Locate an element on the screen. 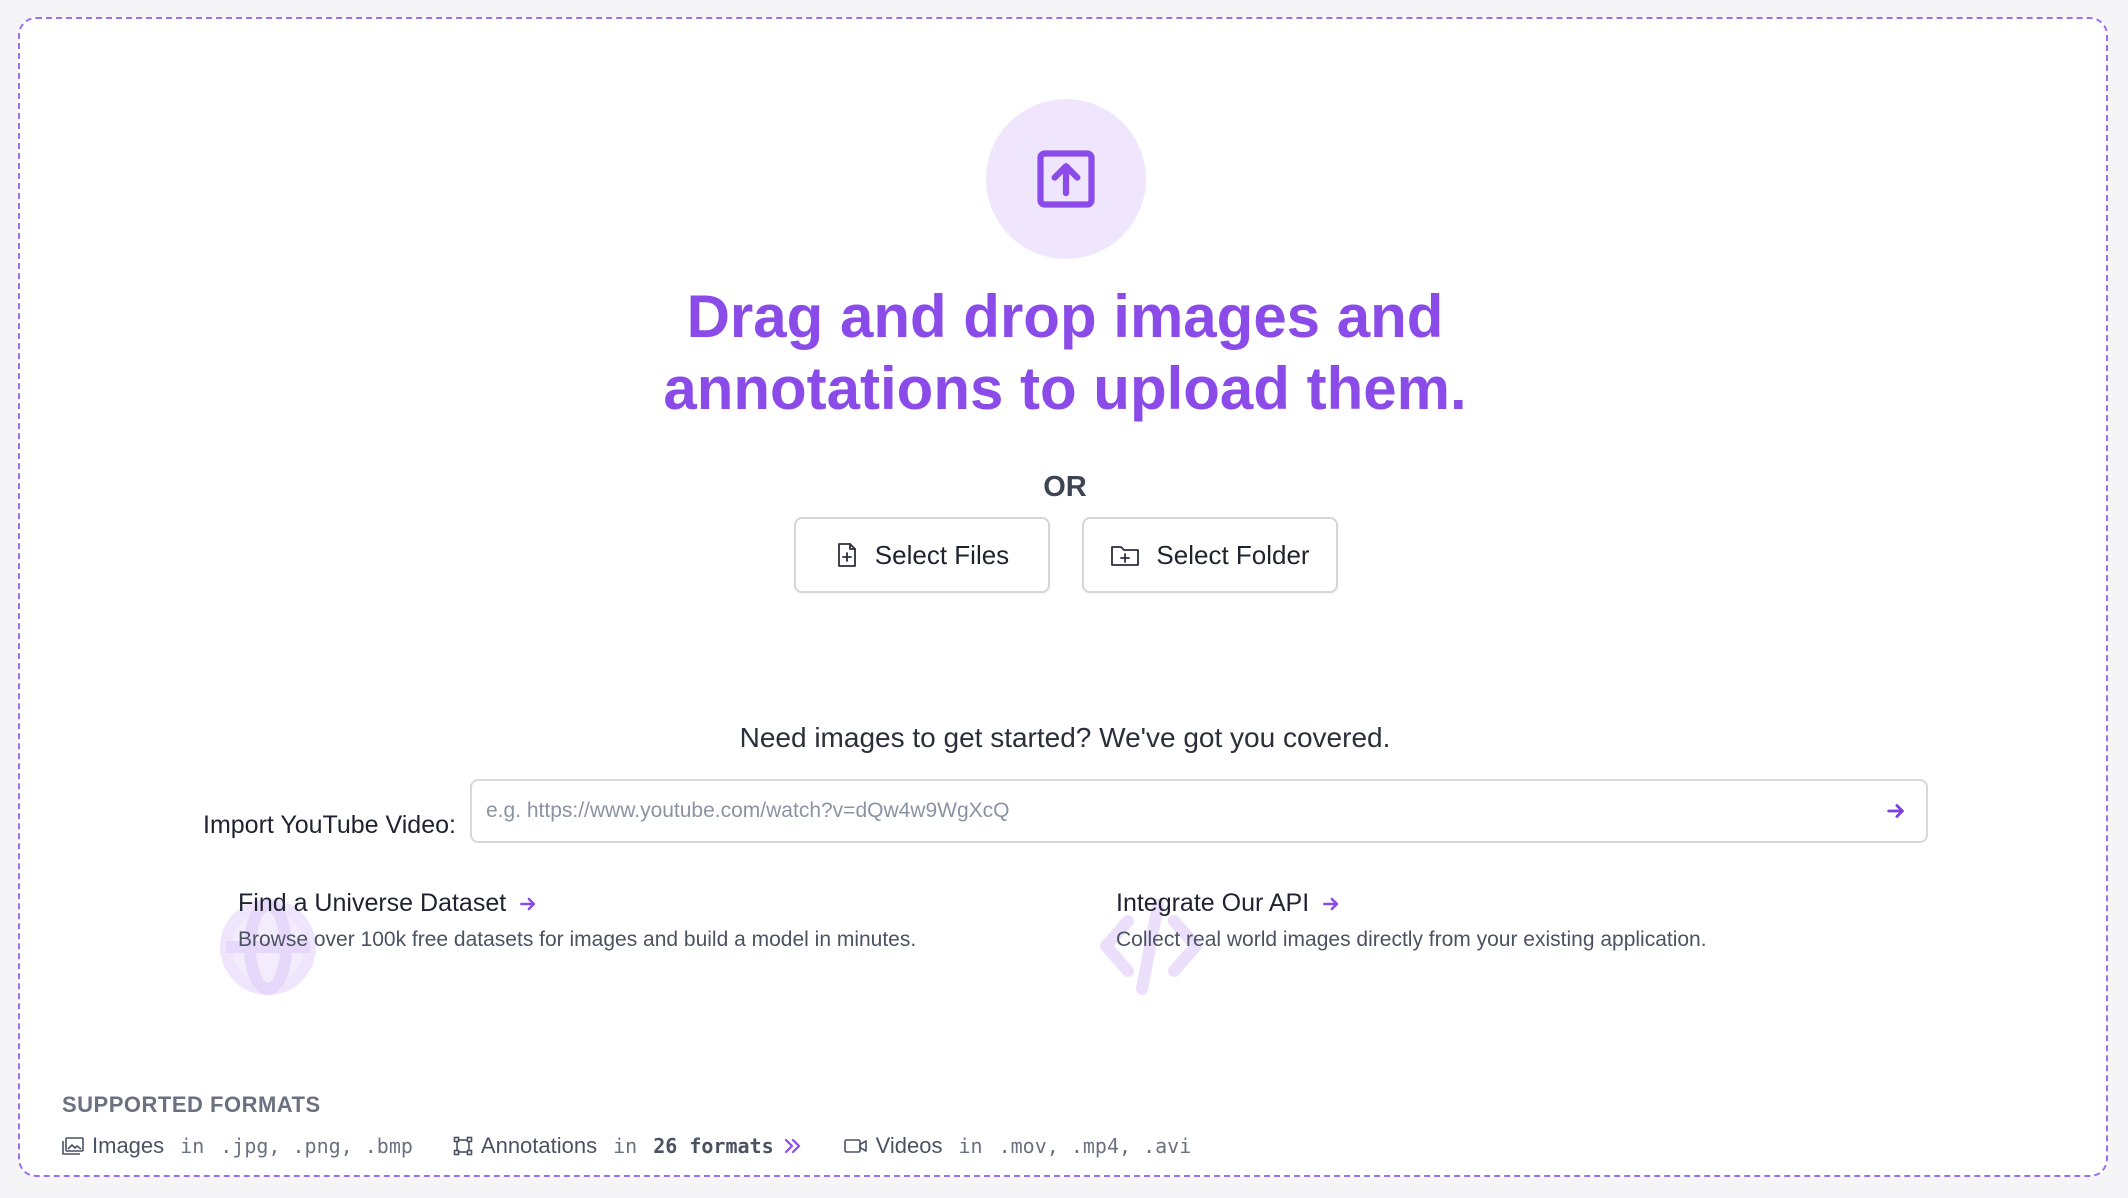  integrate-api-link: Integrate Our API is located at coordinates (1411, 903).